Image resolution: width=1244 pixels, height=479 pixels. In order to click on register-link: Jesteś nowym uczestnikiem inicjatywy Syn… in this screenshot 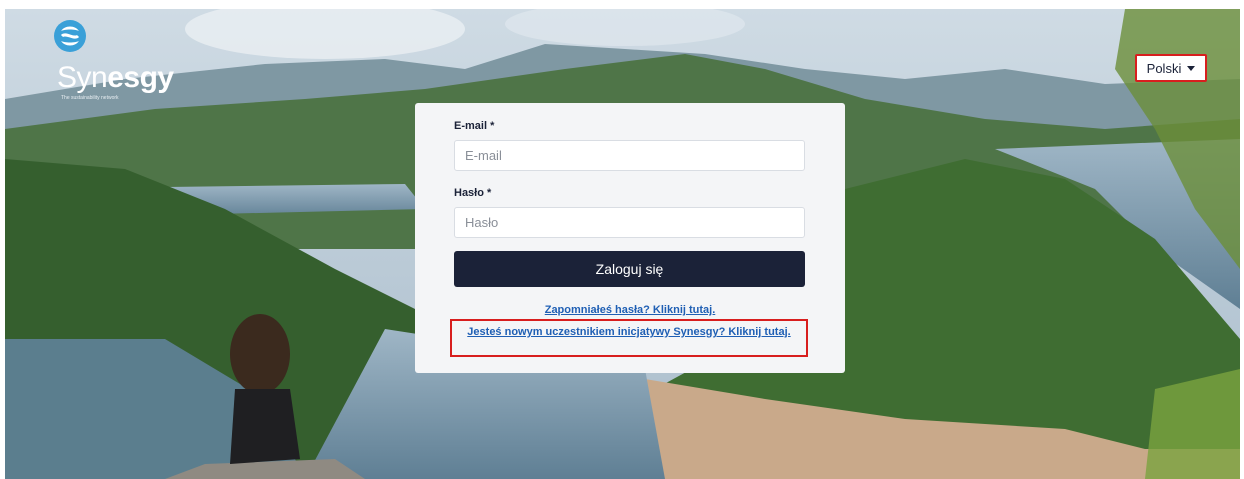, I will do `click(629, 332)`.